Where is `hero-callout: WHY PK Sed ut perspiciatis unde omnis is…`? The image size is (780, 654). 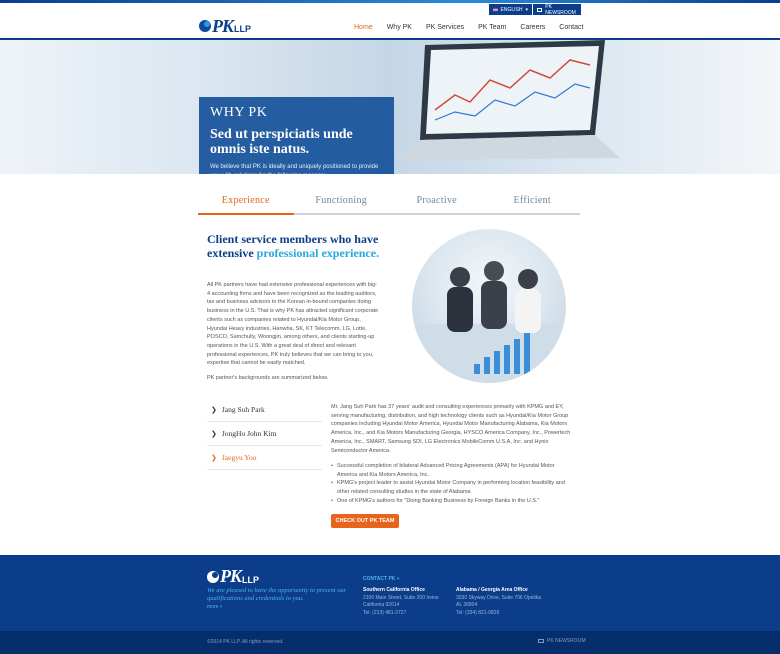 hero-callout: WHY PK Sed ut perspiciatis unde omnis is… is located at coordinates (296, 135).